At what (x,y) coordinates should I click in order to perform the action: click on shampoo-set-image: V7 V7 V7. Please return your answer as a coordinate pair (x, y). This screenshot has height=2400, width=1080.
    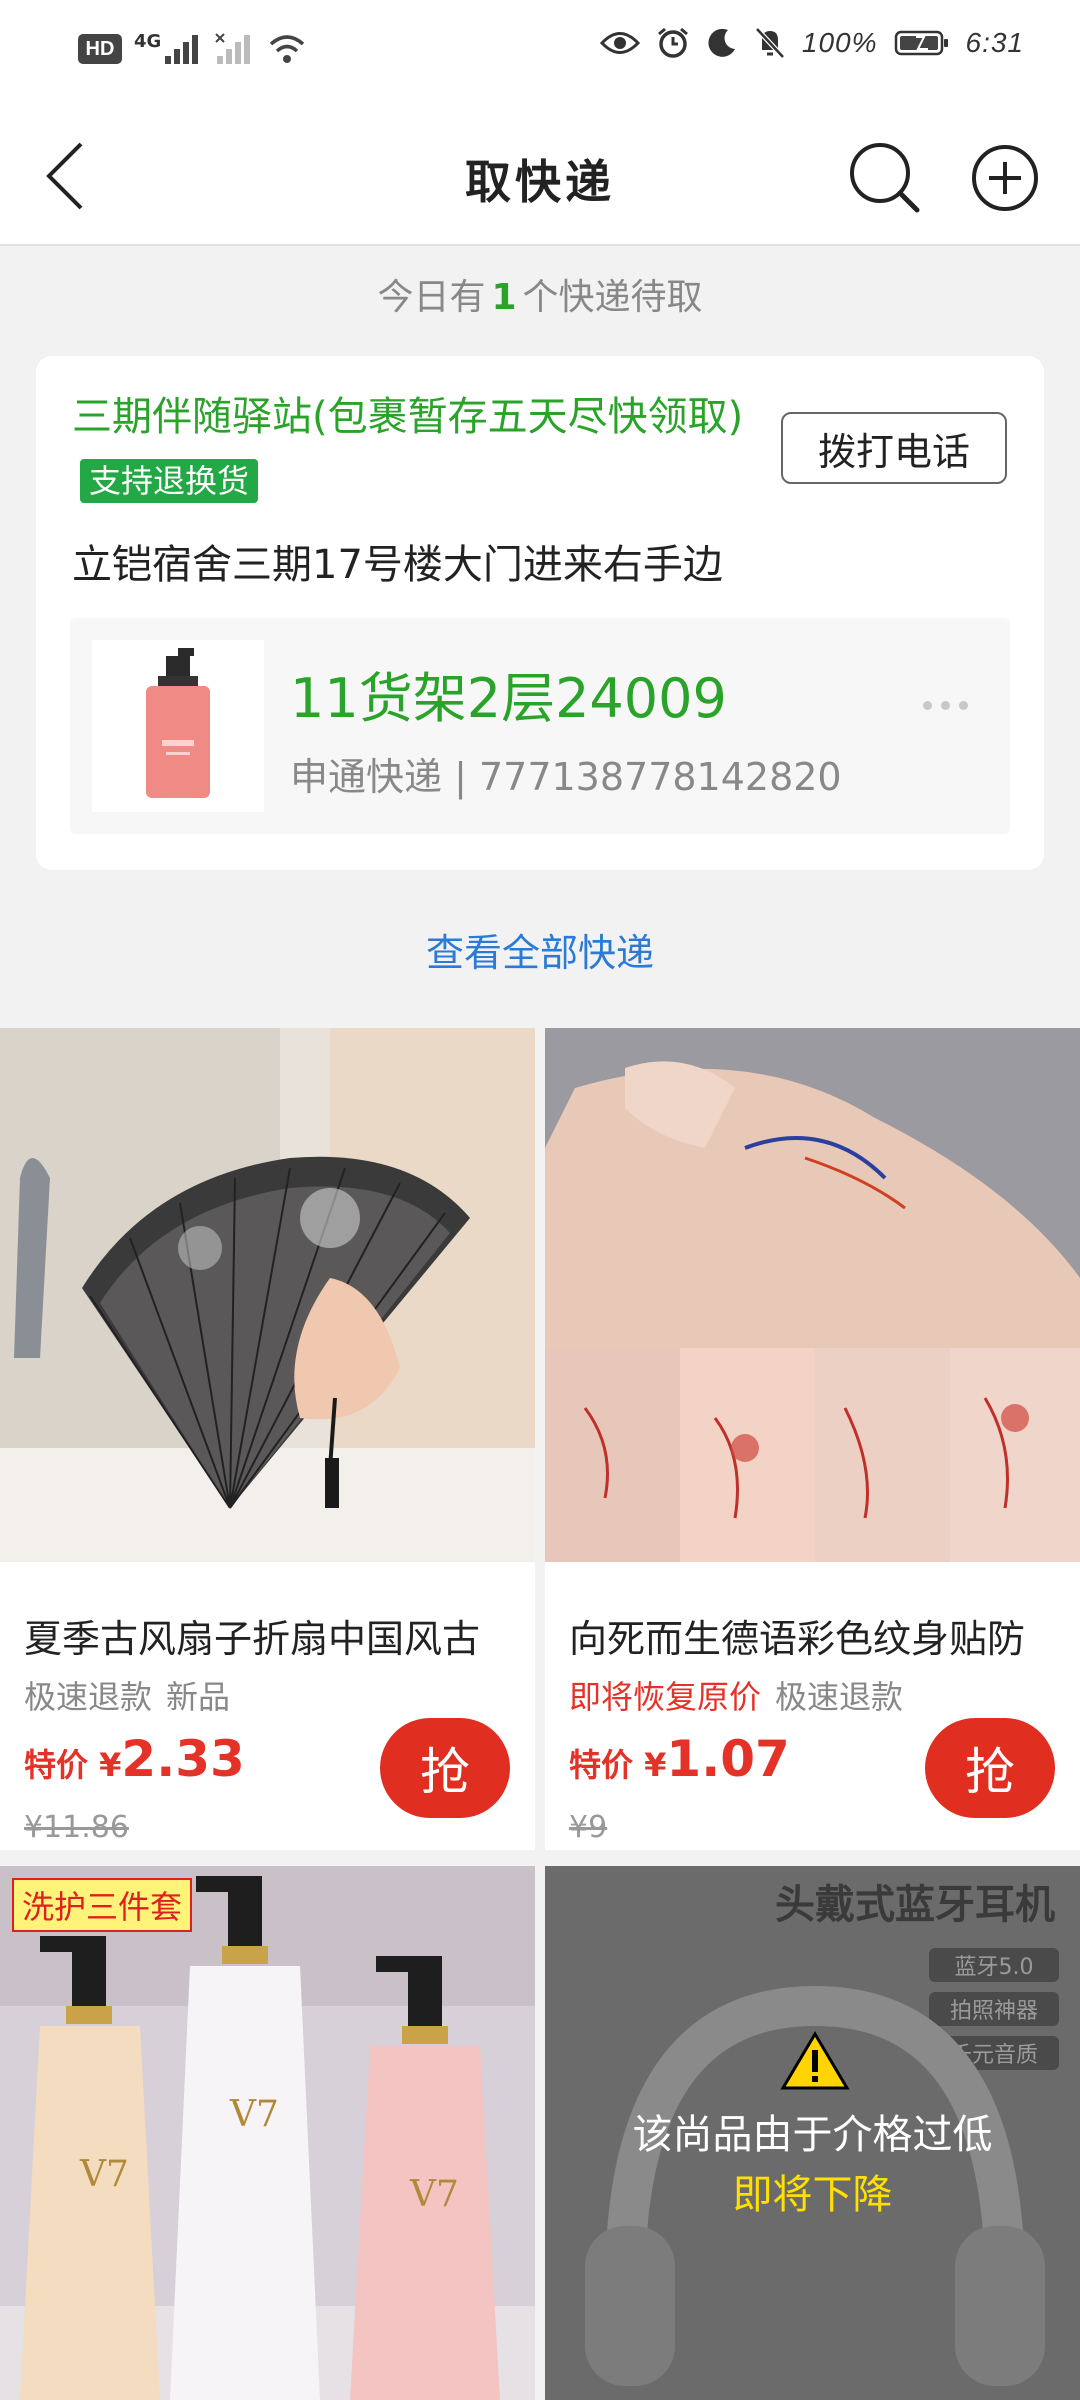
    Looking at the image, I should click on (267, 2133).